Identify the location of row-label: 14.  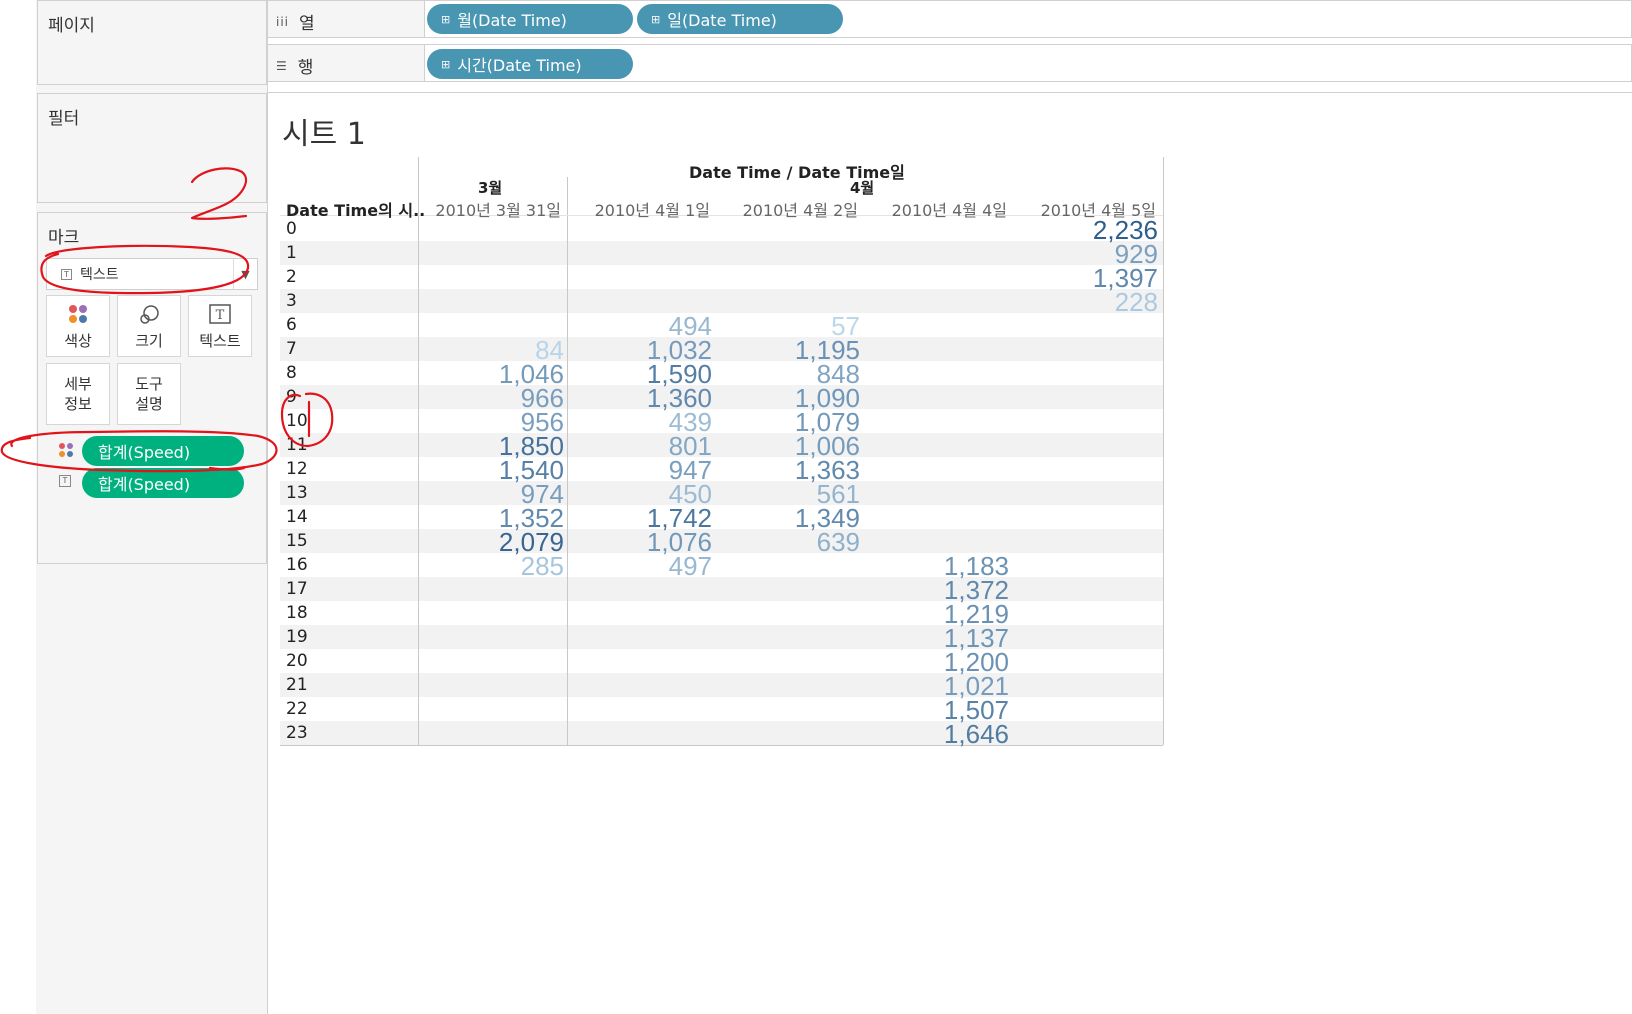
(297, 517).